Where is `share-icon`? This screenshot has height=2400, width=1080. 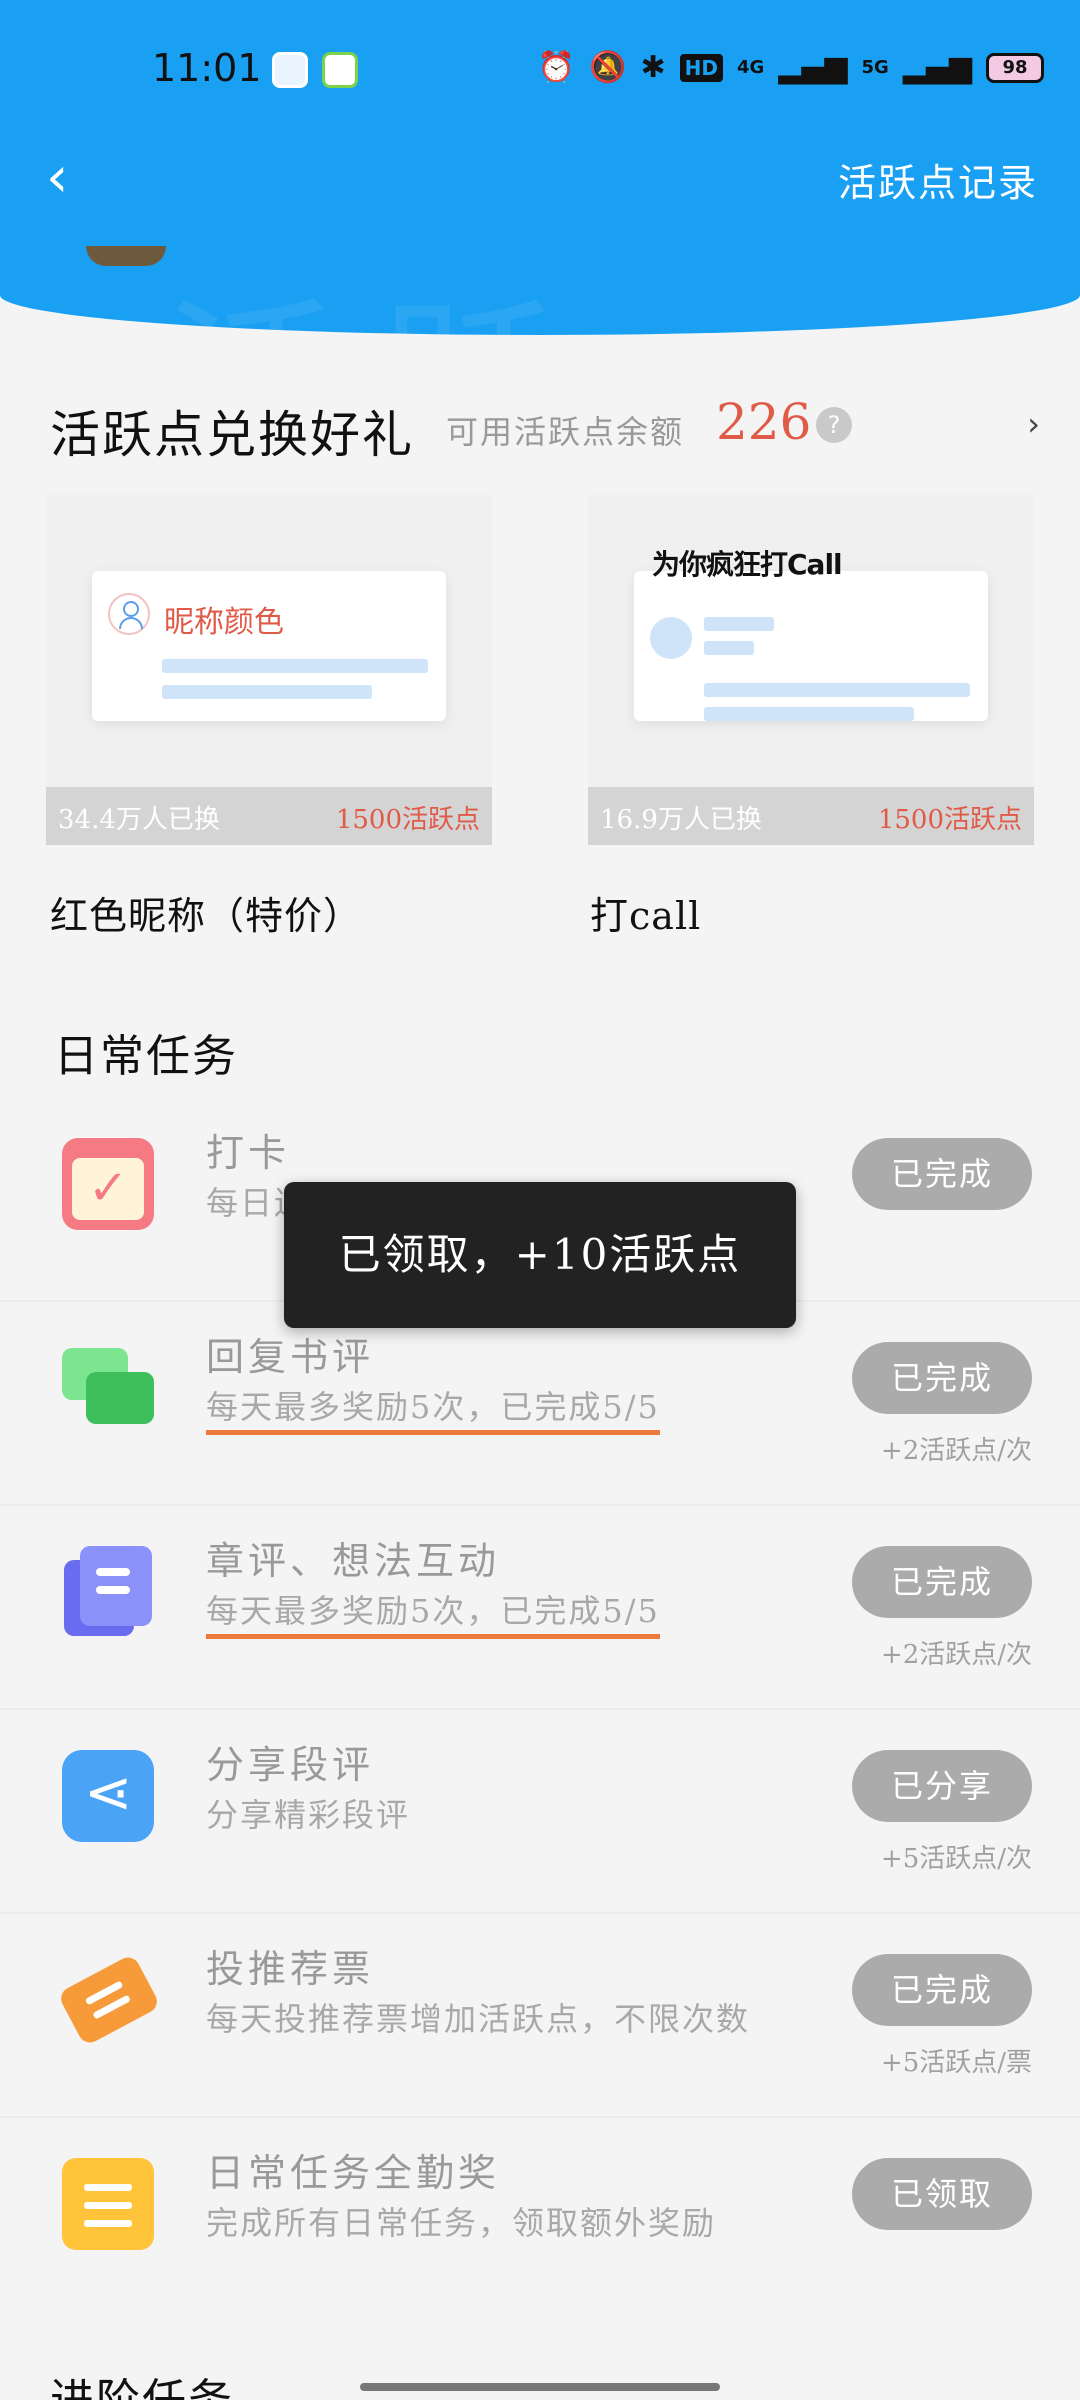
share-icon is located at coordinates (108, 1796).